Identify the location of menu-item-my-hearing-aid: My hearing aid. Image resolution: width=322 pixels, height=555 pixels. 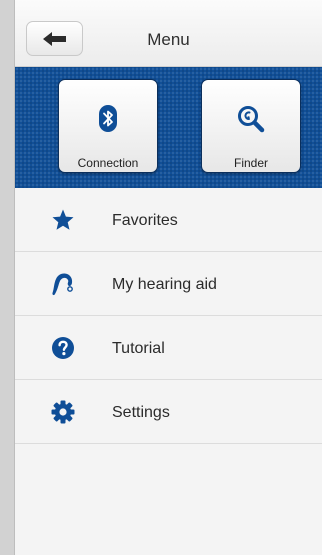
(168, 284).